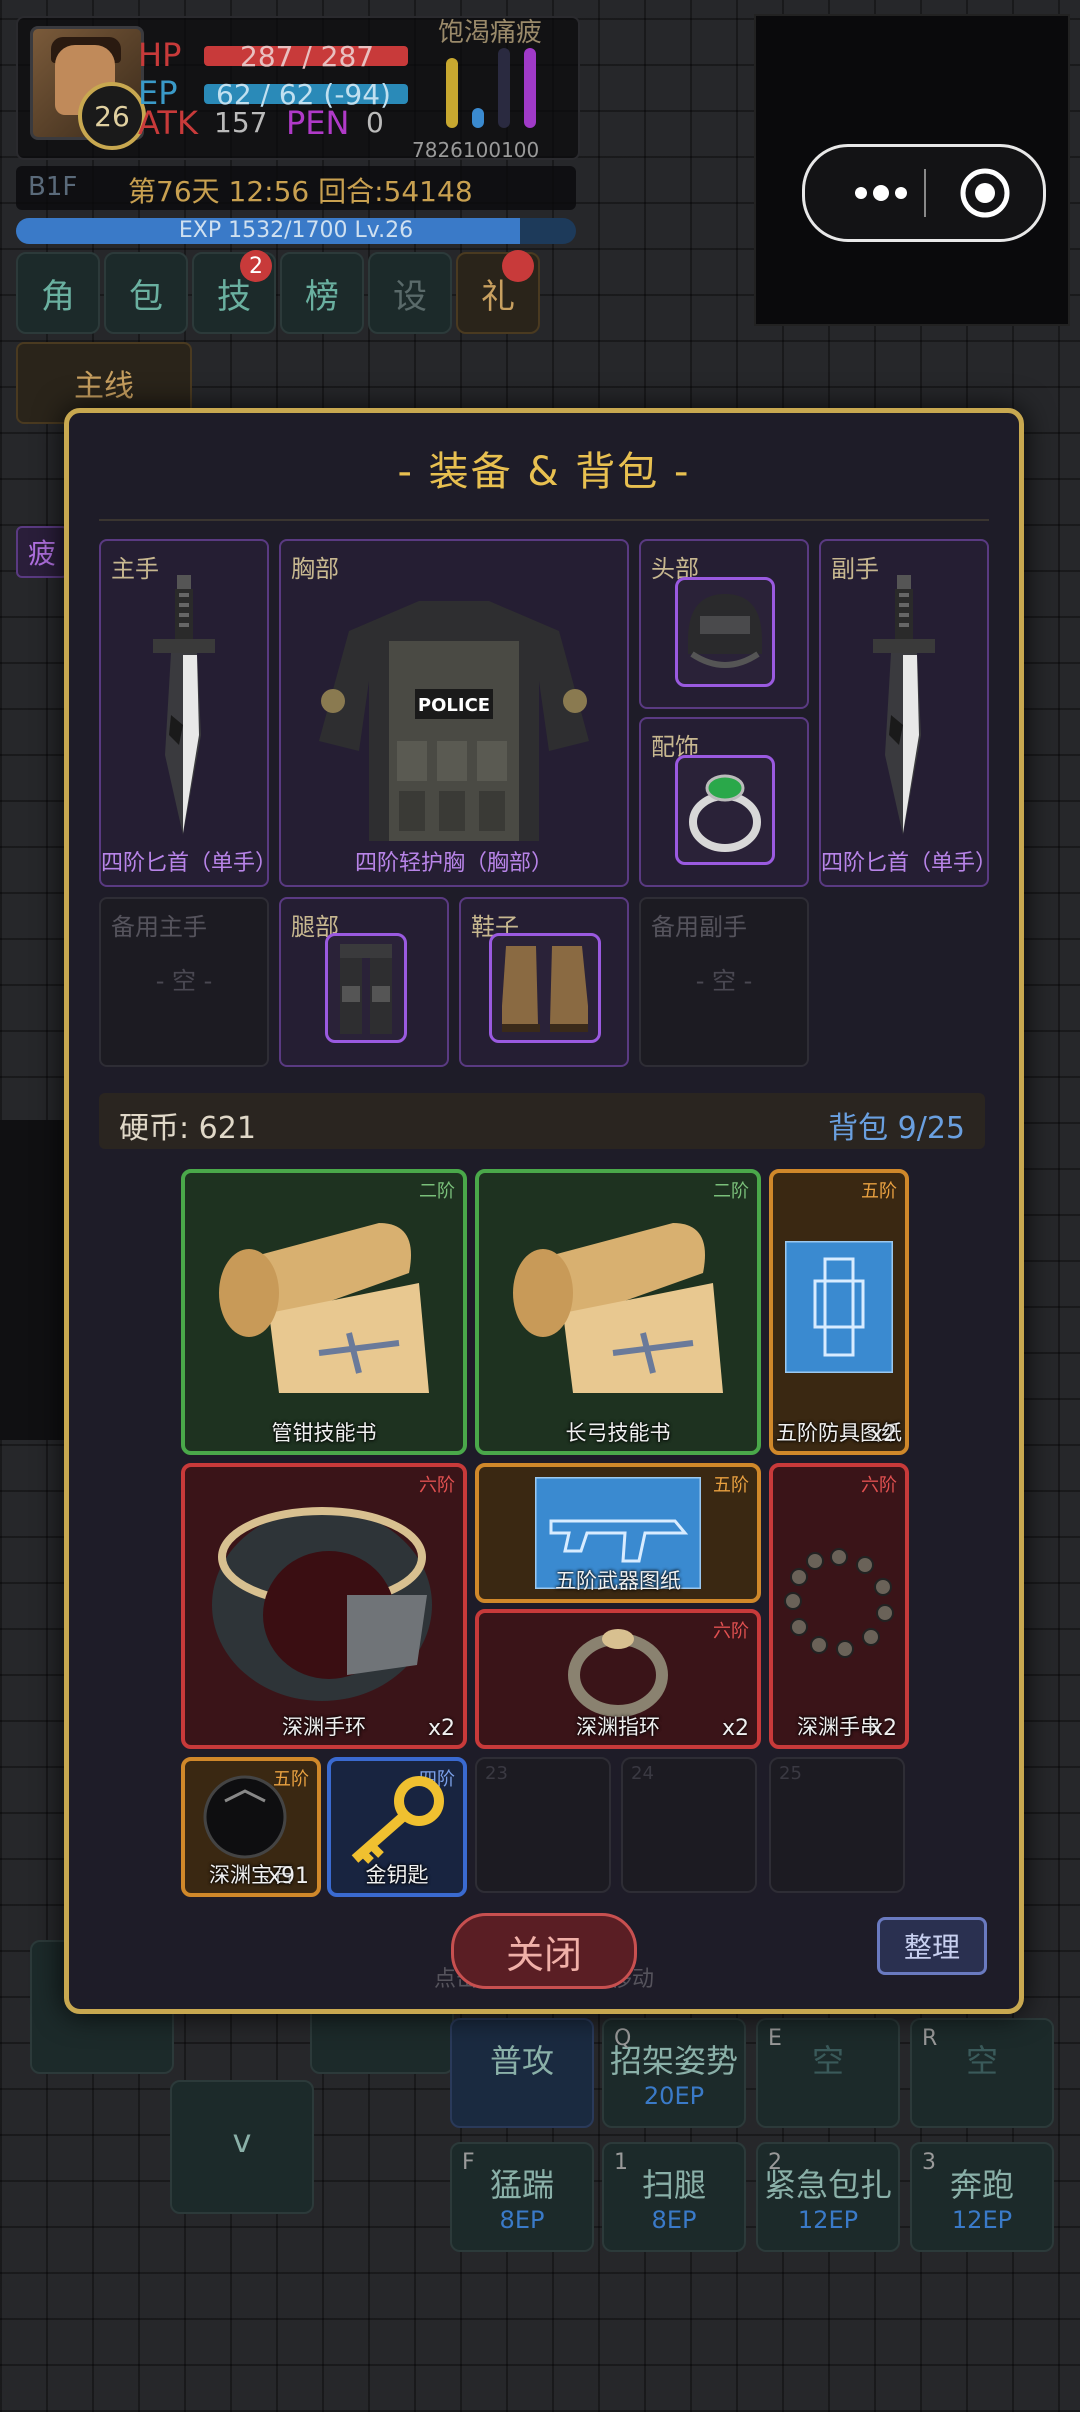 Image resolution: width=1080 pixels, height=2412 pixels. What do you see at coordinates (543, 1825) in the screenshot?
I see `bag-empty-slot: 23` at bounding box center [543, 1825].